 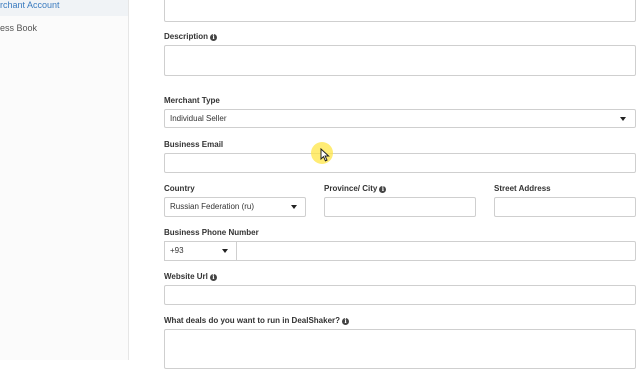 I want to click on street-address-label: Street Address, so click(x=522, y=188).